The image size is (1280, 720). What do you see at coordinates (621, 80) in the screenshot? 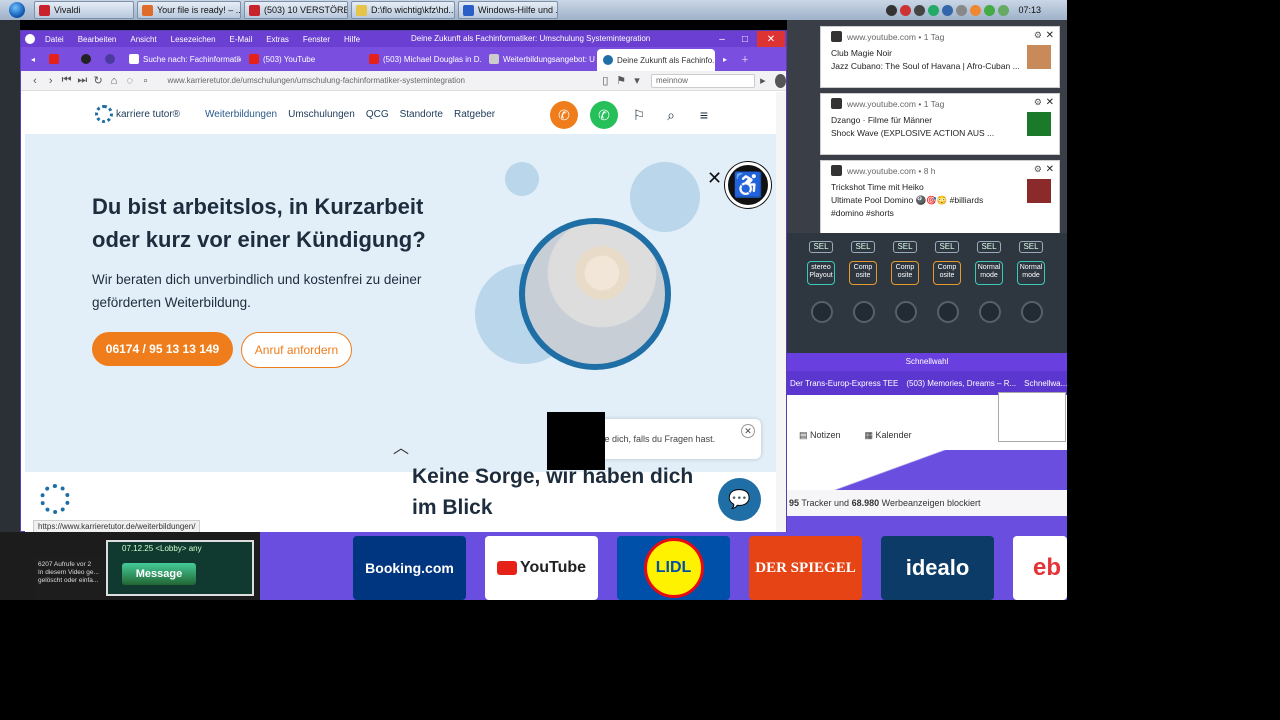
I see `bookmark-icon: ⚑` at bounding box center [621, 80].